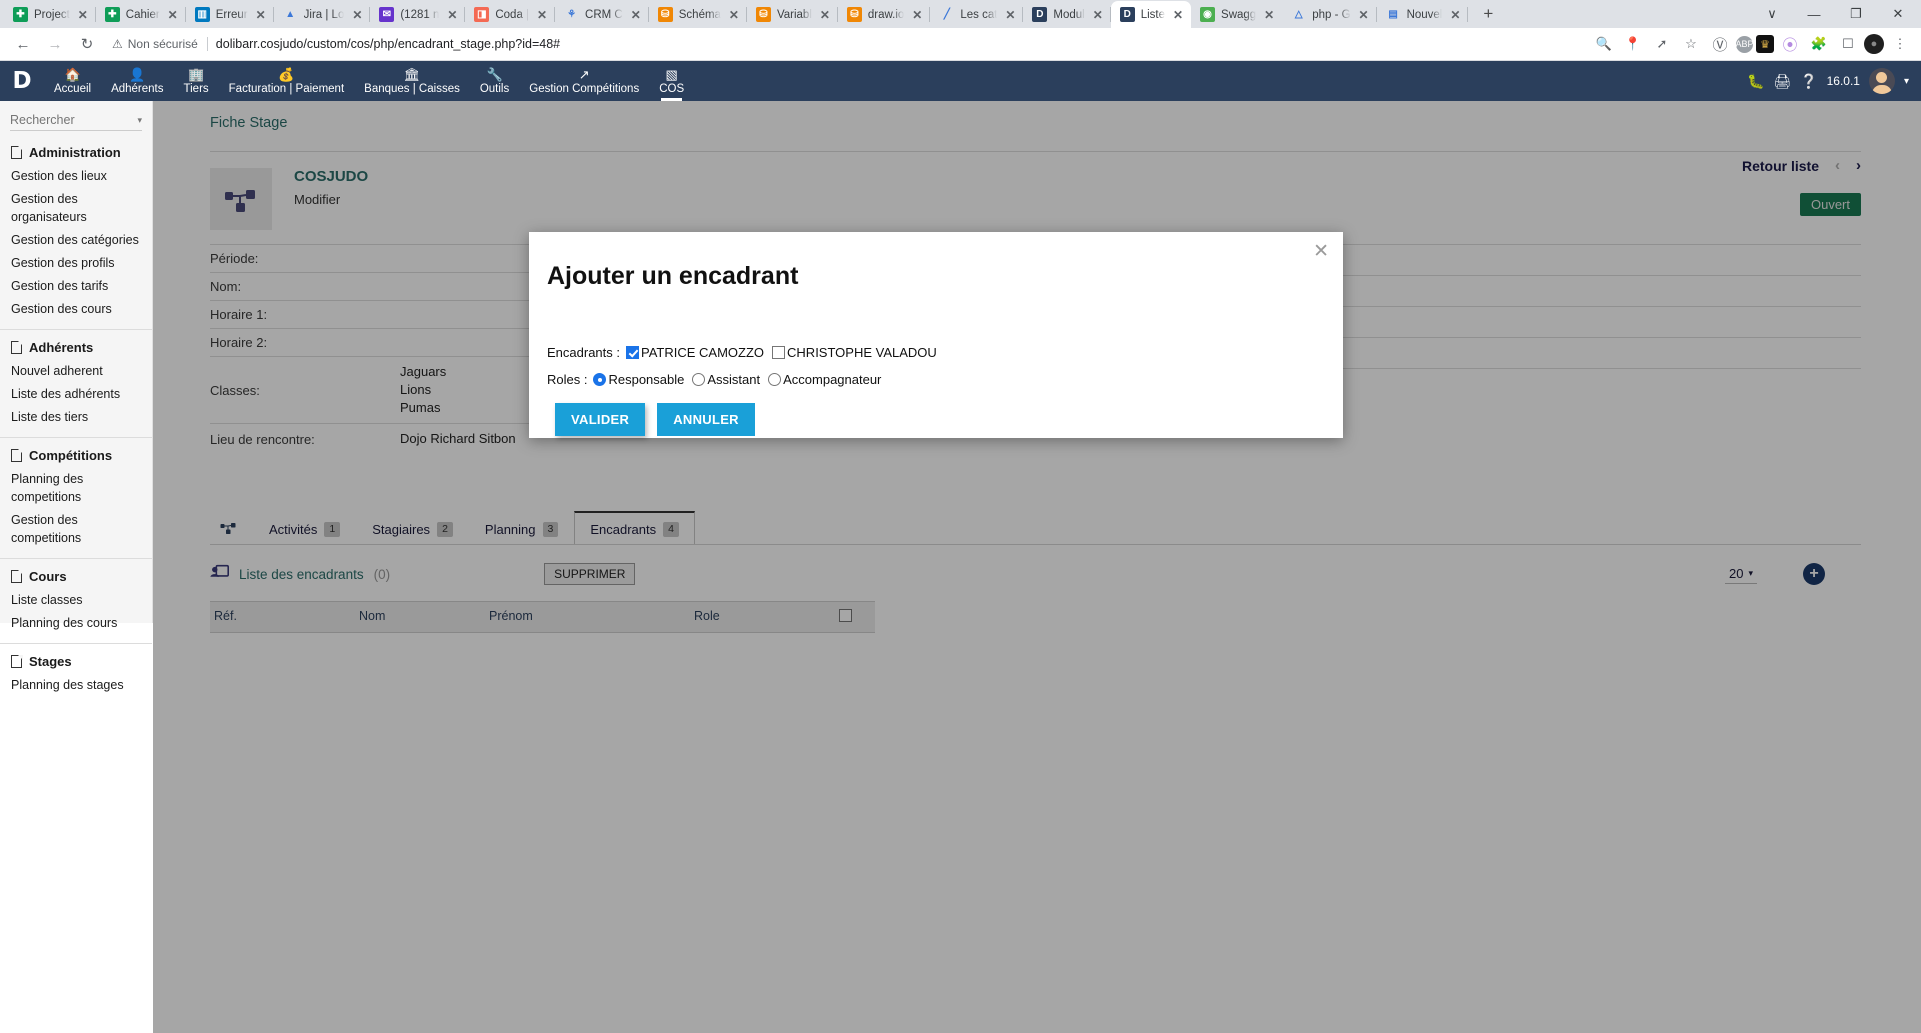 The width and height of the screenshot is (1921, 1033). I want to click on zoom-out-icon: 🔍, so click(1604, 44).